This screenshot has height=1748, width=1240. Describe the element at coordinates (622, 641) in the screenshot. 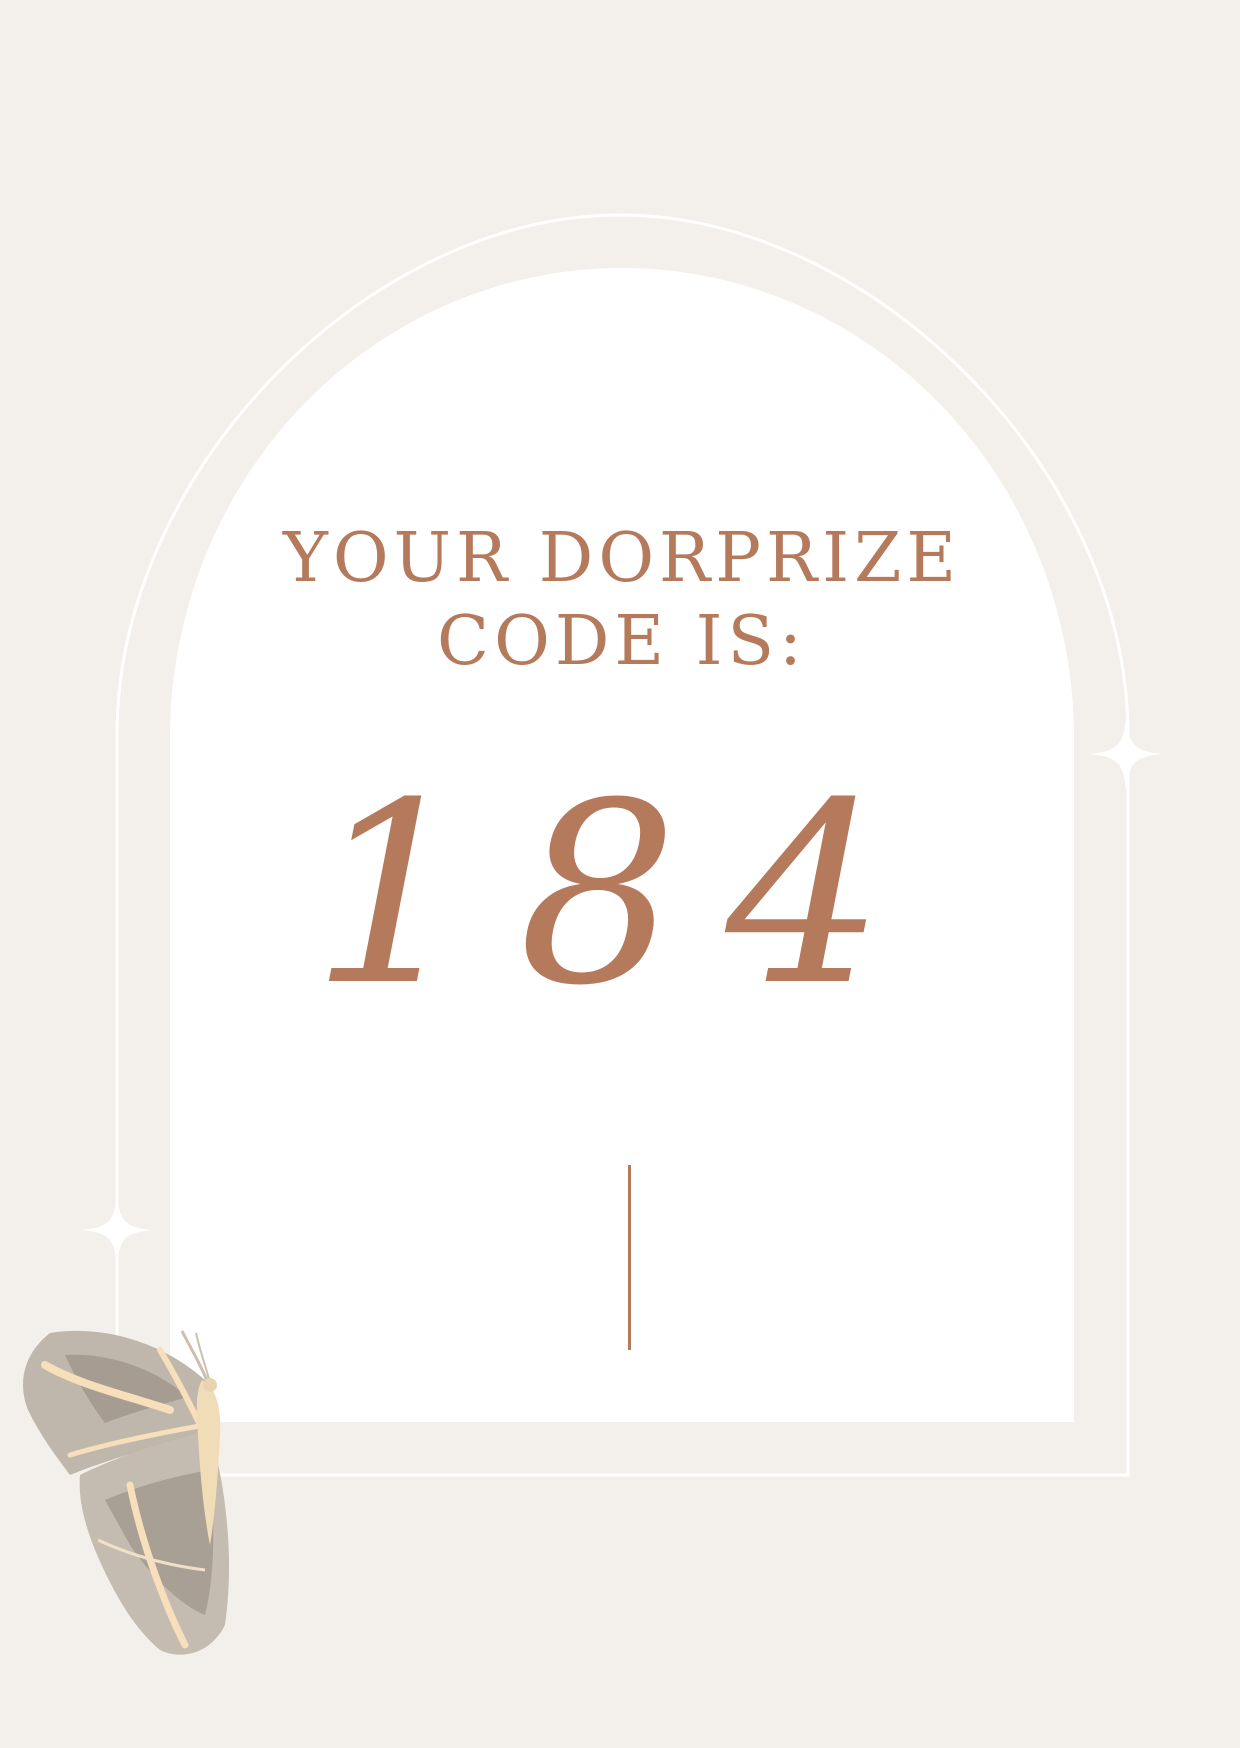

I see `heading-line-2: CODE IS:` at that location.